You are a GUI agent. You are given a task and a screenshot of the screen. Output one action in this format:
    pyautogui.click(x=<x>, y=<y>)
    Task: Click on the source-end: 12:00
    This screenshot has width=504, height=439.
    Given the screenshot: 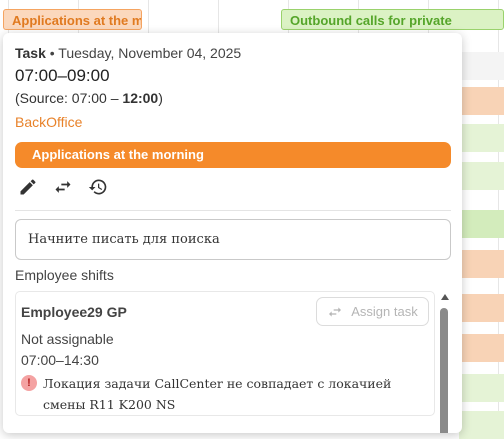 What is the action you would take?
    pyautogui.click(x=140, y=98)
    